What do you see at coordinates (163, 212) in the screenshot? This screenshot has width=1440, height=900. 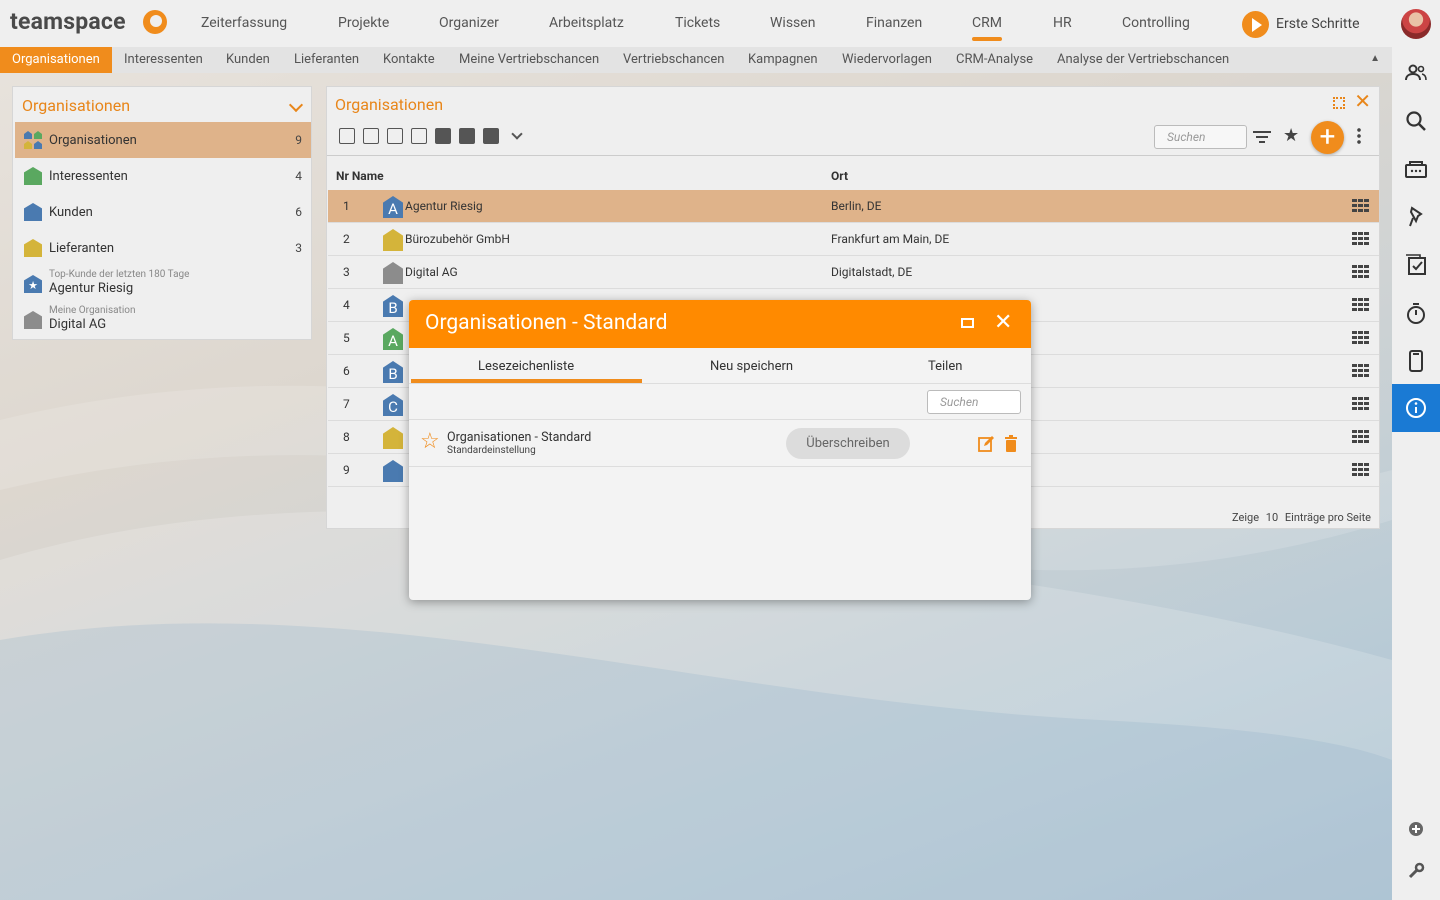 I see `navigator-item-kunden: Kunden 6` at bounding box center [163, 212].